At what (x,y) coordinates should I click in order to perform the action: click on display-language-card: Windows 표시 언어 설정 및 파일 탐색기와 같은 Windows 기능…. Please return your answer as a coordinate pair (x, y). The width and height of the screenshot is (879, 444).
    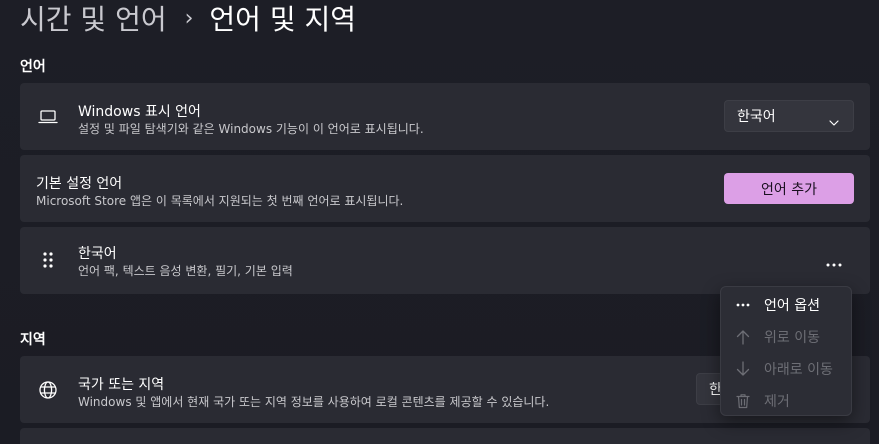
    Looking at the image, I should click on (445, 116).